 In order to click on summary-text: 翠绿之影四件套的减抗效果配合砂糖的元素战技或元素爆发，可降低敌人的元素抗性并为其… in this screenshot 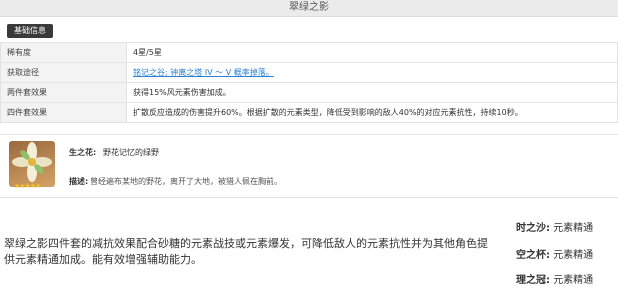, I will do `click(246, 251)`.